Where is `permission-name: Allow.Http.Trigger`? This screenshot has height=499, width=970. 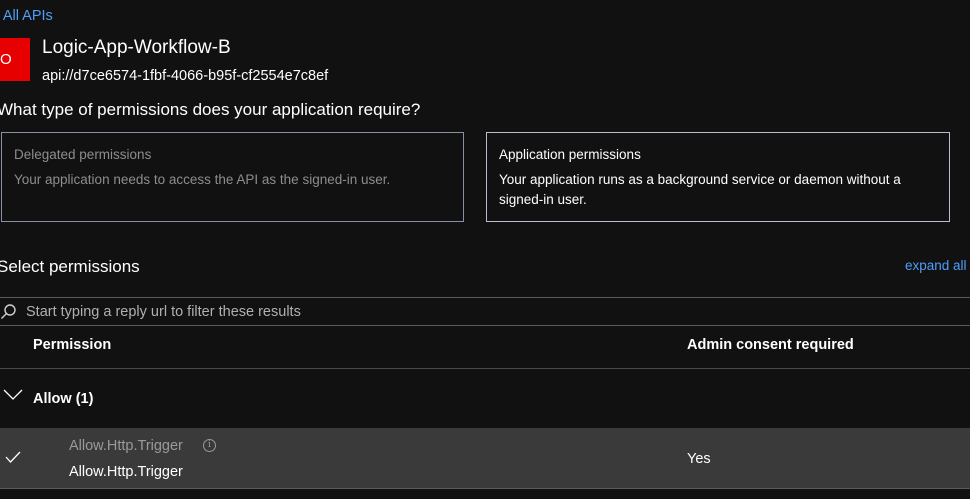 permission-name: Allow.Http.Trigger is located at coordinates (126, 446).